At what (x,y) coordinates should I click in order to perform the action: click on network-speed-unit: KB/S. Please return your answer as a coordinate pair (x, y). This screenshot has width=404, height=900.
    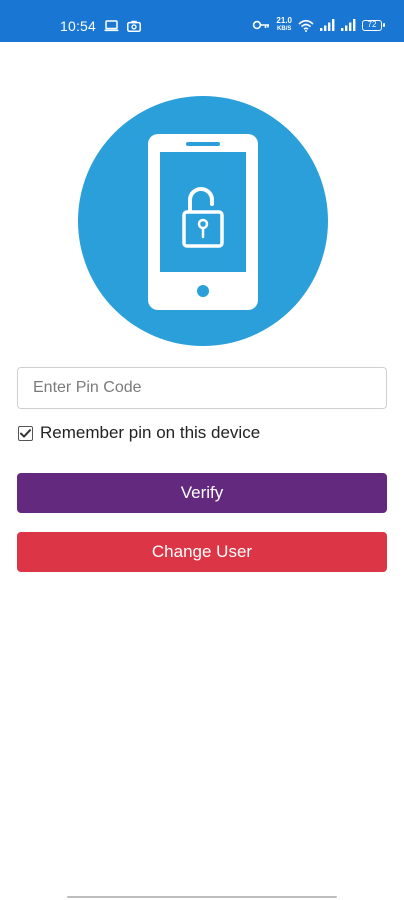
    Looking at the image, I should click on (284, 29).